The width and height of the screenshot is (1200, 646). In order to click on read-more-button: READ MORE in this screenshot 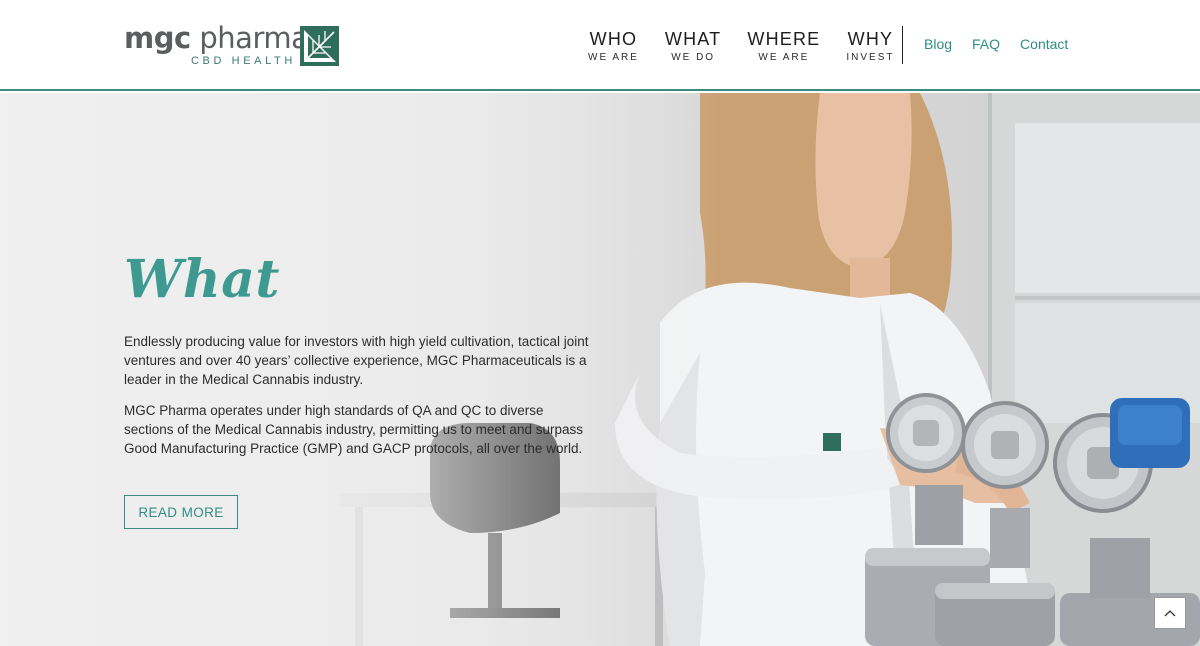, I will do `click(181, 512)`.